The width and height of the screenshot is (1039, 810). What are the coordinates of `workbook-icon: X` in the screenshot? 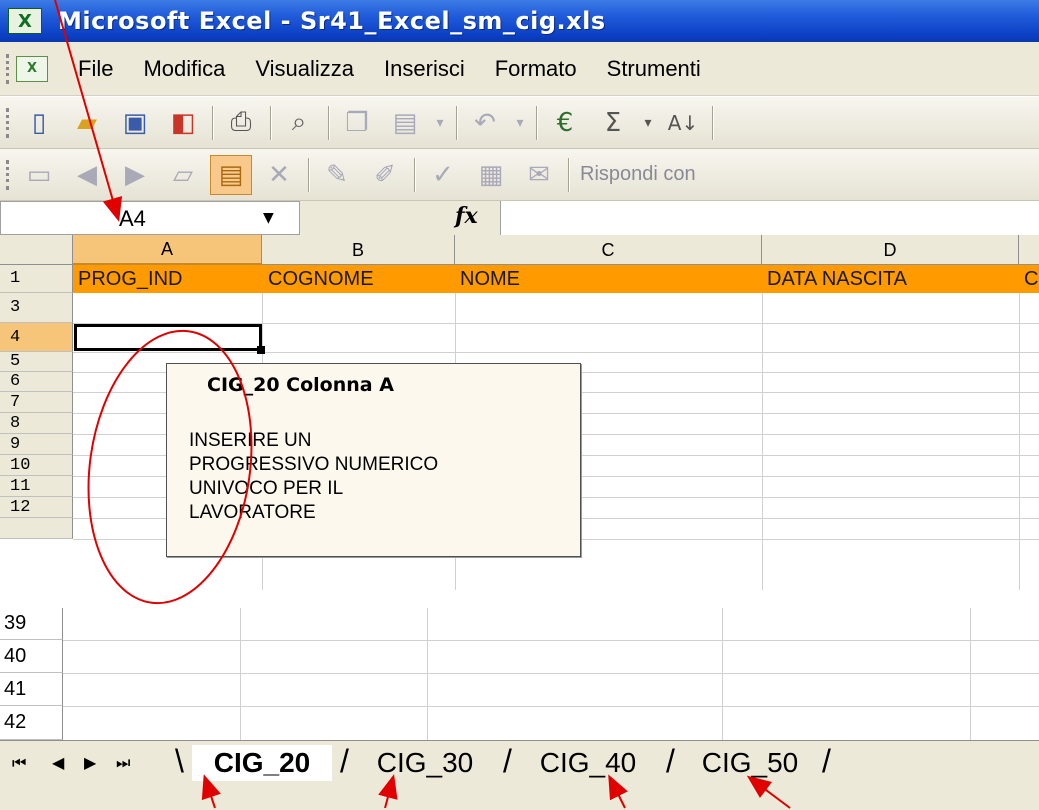 It's located at (32, 68).